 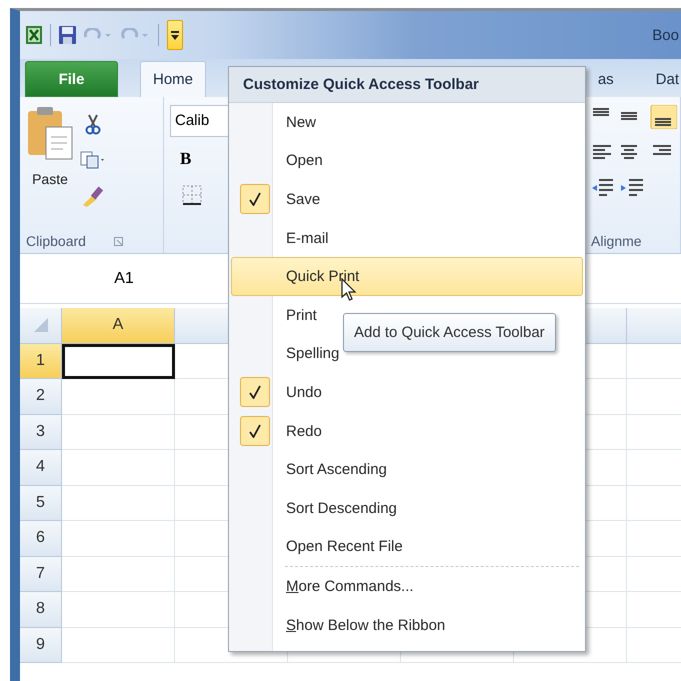 I want to click on row-header: 2, so click(x=41, y=396).